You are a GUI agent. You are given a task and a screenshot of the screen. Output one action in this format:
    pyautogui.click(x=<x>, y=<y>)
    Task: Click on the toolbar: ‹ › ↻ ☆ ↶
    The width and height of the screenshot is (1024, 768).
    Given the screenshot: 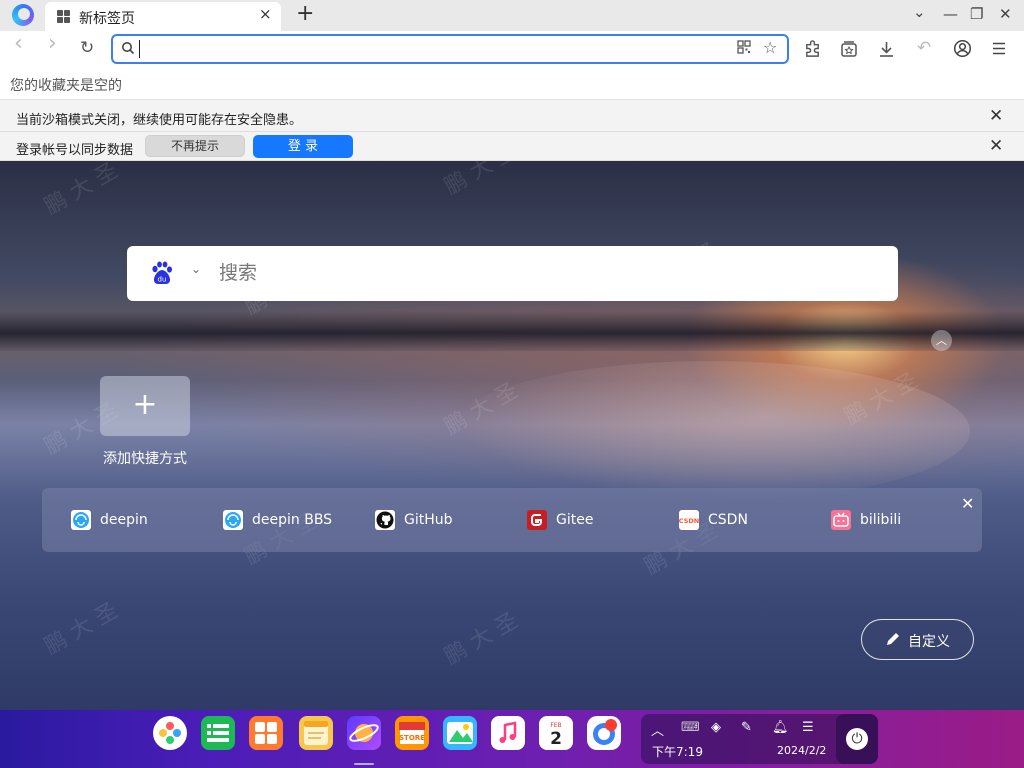 What is the action you would take?
    pyautogui.click(x=512, y=49)
    